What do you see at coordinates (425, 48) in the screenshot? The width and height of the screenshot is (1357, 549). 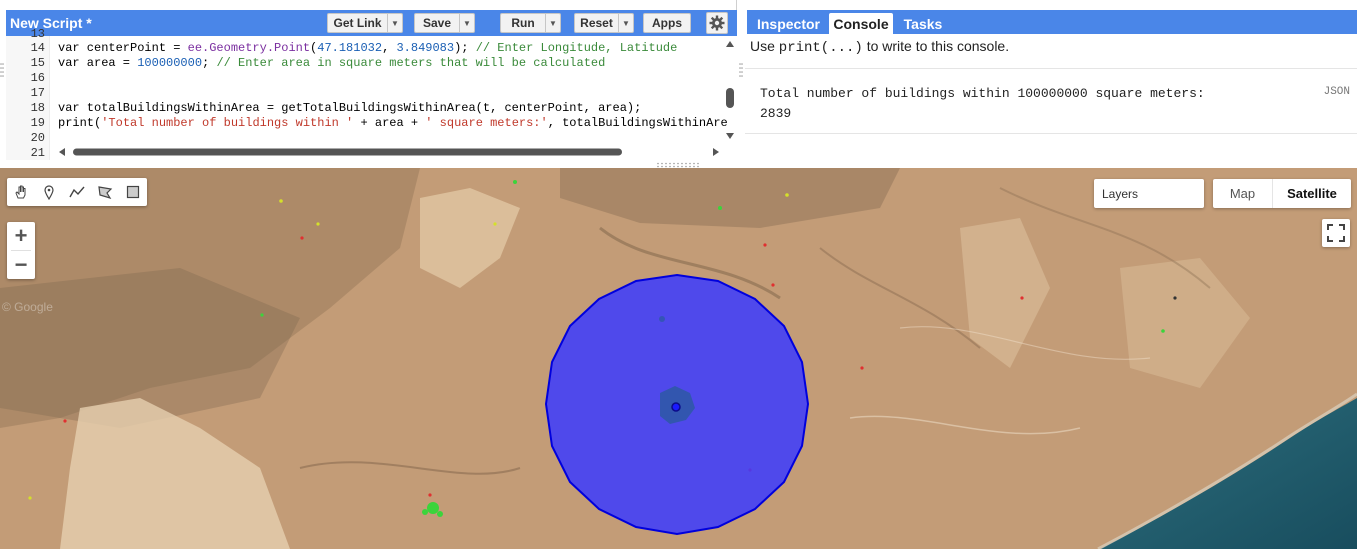 I see `code-token: 3.849083` at bounding box center [425, 48].